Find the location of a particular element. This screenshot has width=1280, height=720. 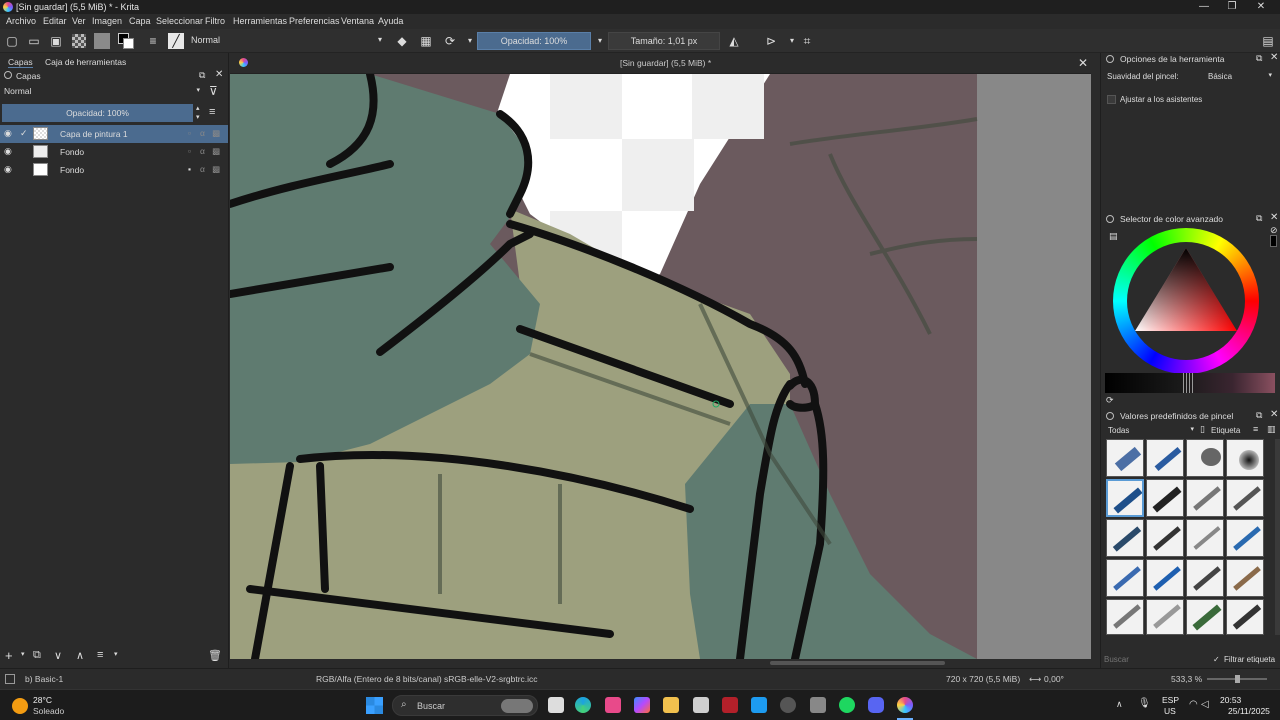

list-view-icon: ≡ is located at coordinates (1255, 429).